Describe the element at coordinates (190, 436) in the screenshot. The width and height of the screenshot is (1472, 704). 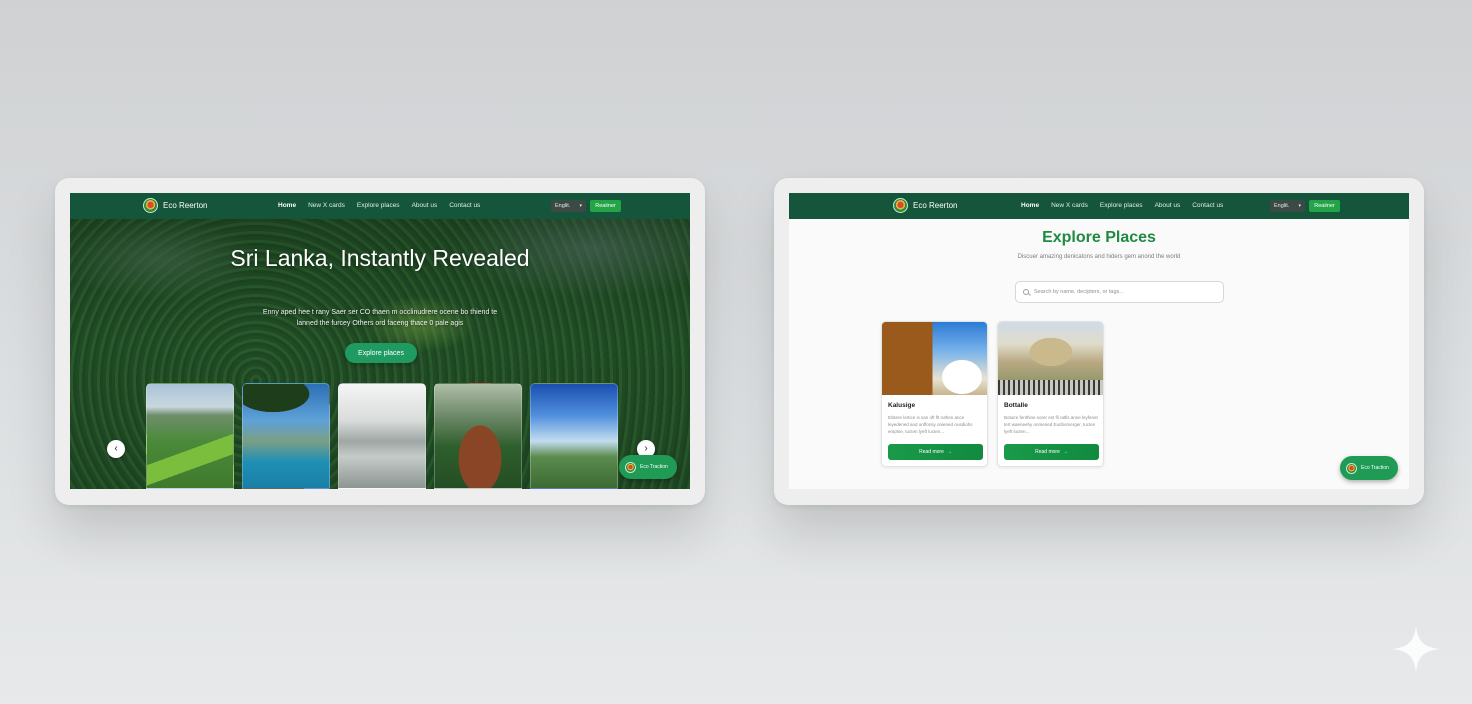
I see `green-valley-photo` at that location.